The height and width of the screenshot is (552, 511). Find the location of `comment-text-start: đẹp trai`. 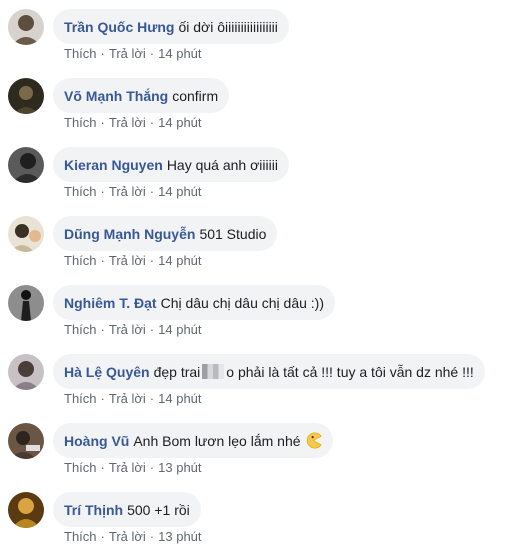

comment-text-start: đẹp trai is located at coordinates (177, 371).